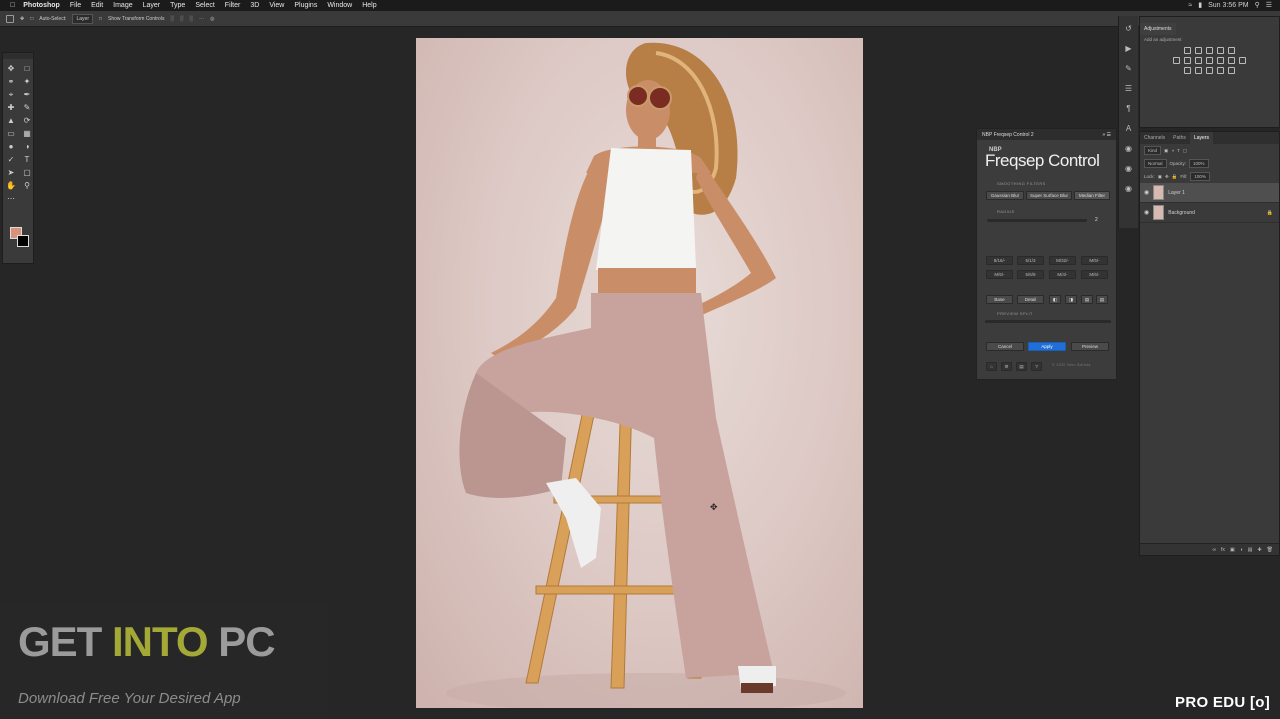 This screenshot has width=1280, height=719. Describe the element at coordinates (27, 186) in the screenshot. I see `zoom-tool-icon: ⚲` at that location.